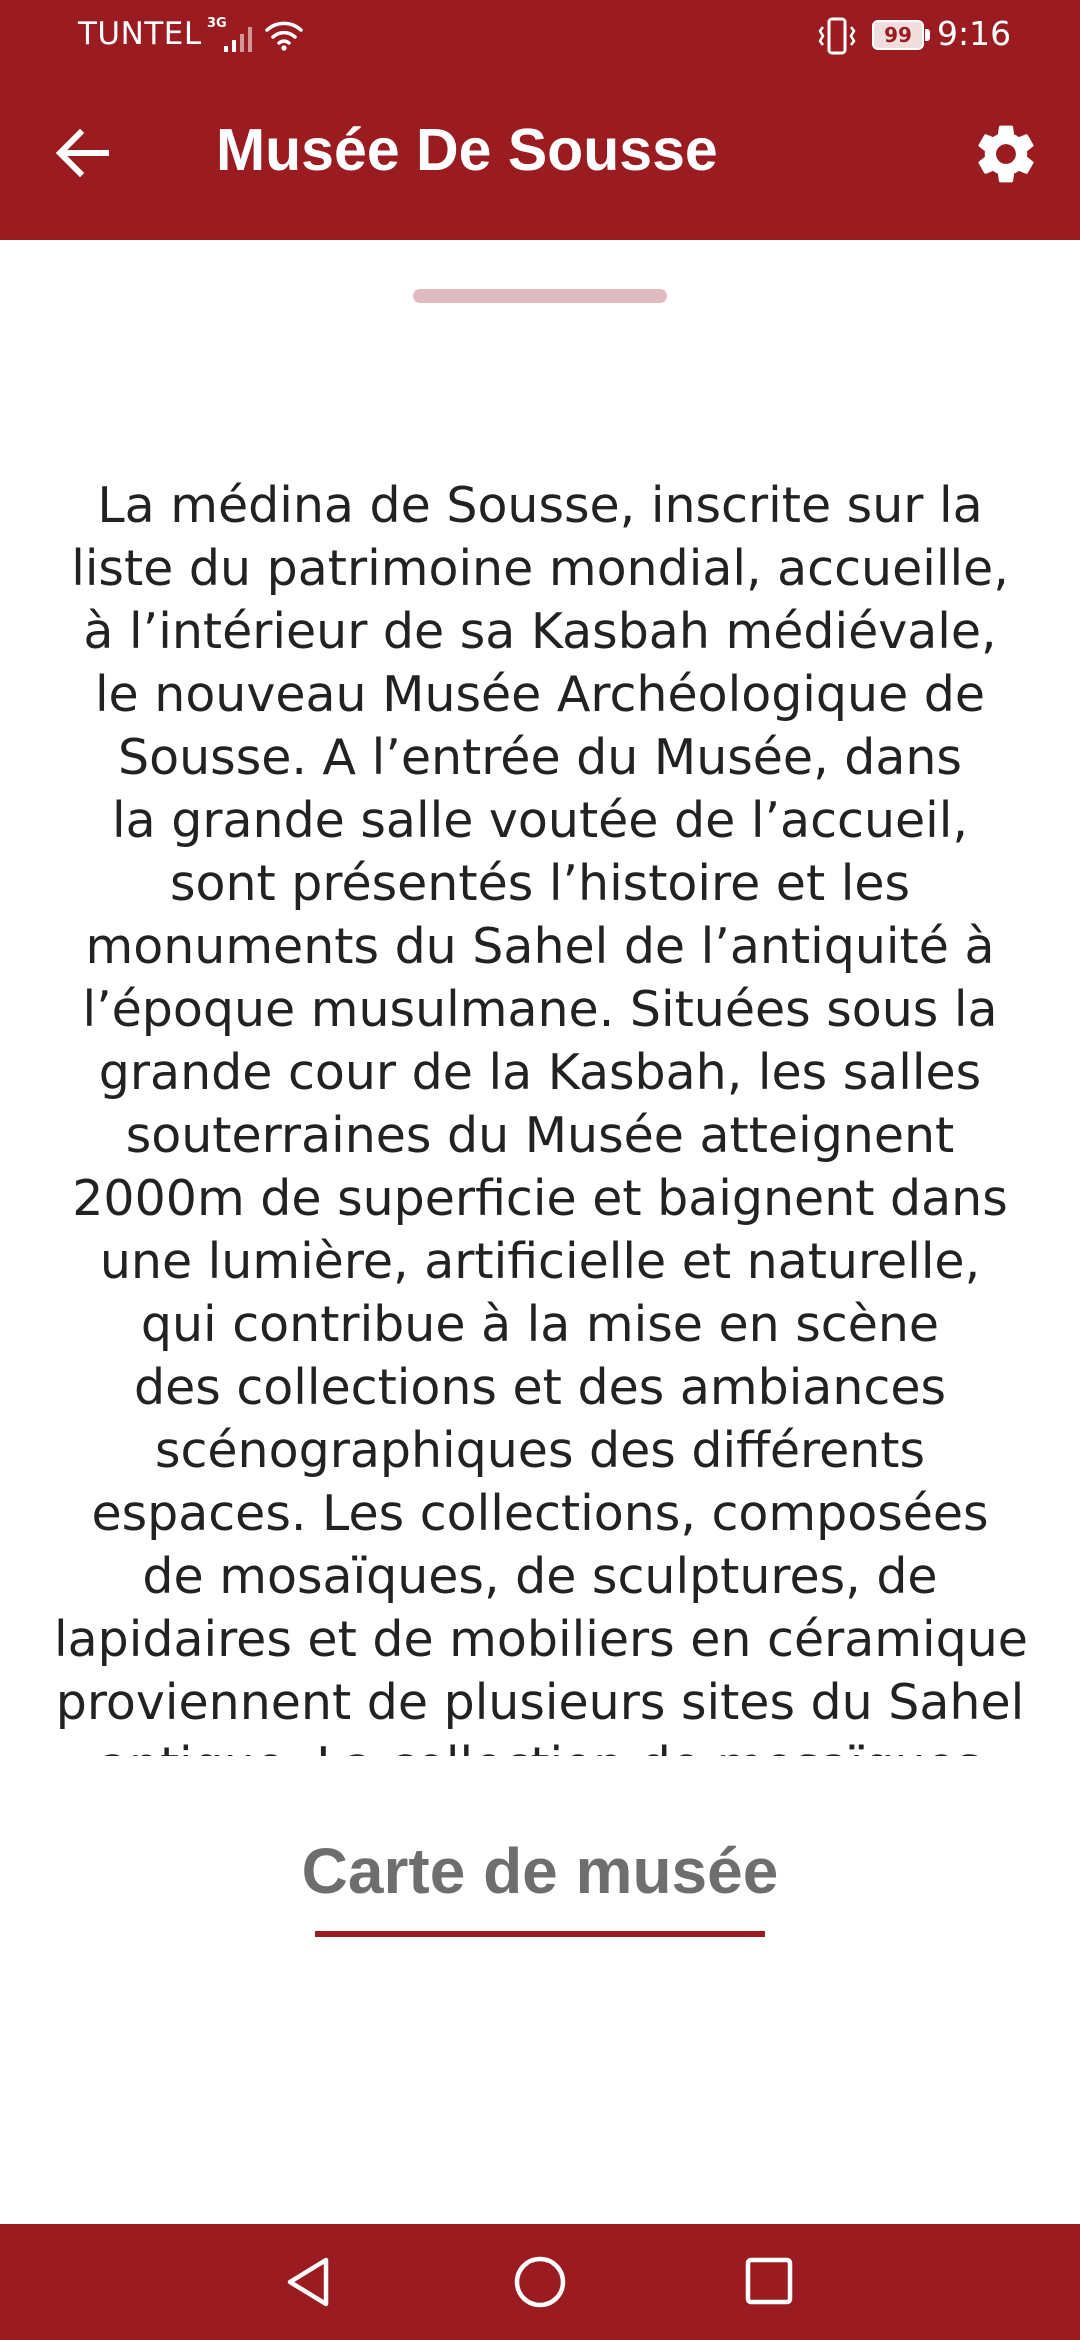  I want to click on museum-map-link: Carte de musée, so click(540, 1871).